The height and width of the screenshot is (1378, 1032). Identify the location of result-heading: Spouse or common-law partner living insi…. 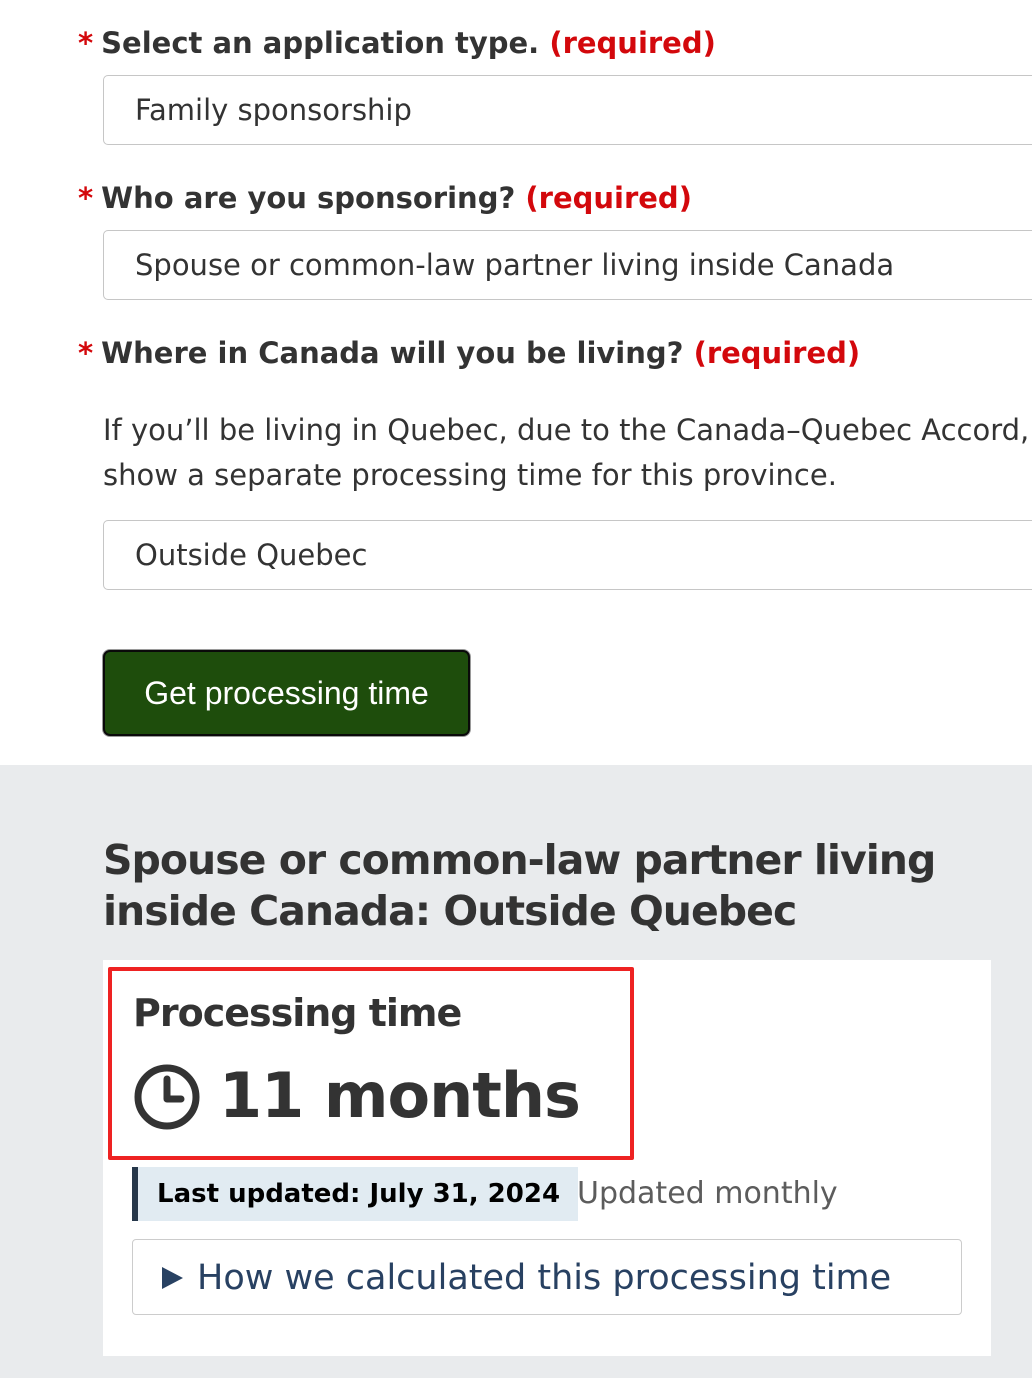
(519, 885).